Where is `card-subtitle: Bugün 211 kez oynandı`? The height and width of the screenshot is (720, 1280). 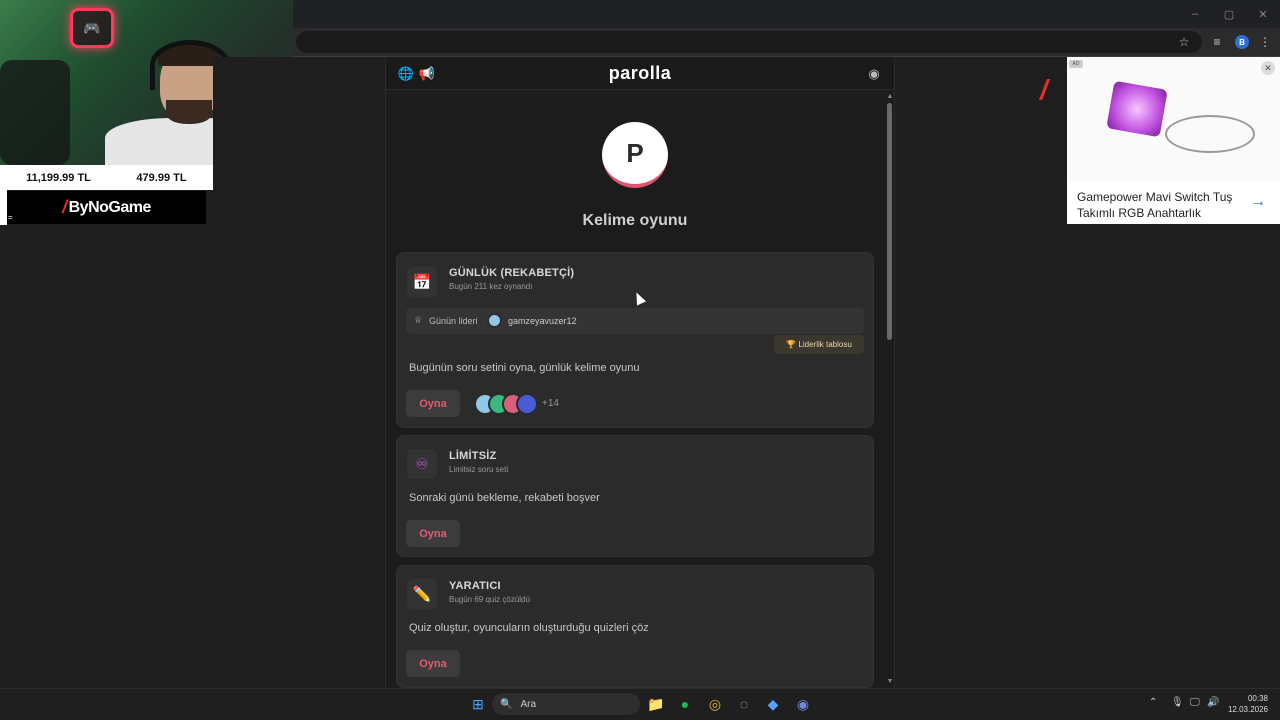 card-subtitle: Bugün 211 kez oynandı is located at coordinates (491, 286).